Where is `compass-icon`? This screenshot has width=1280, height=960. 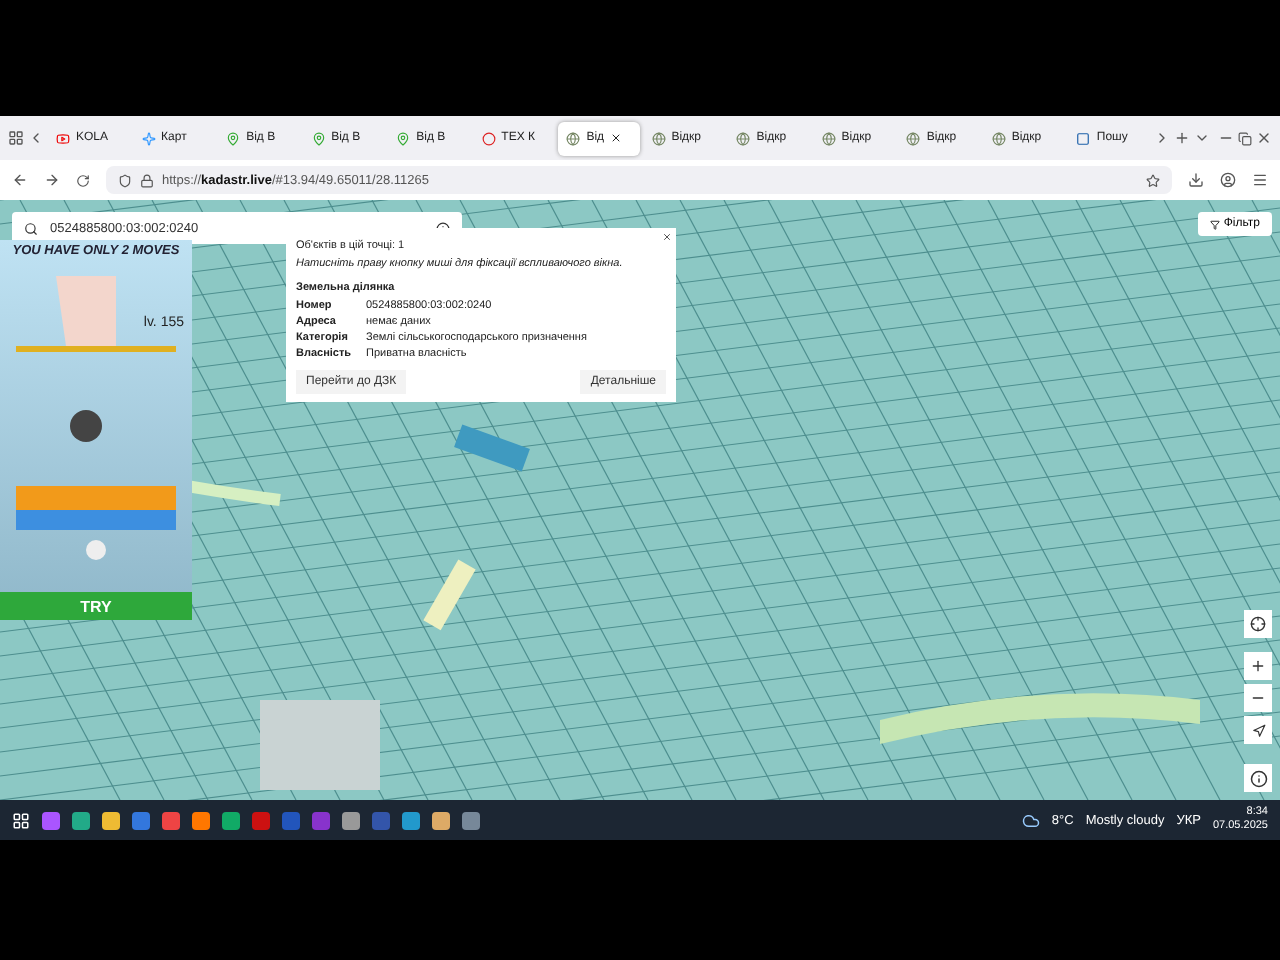
compass-icon is located at coordinates (1258, 730).